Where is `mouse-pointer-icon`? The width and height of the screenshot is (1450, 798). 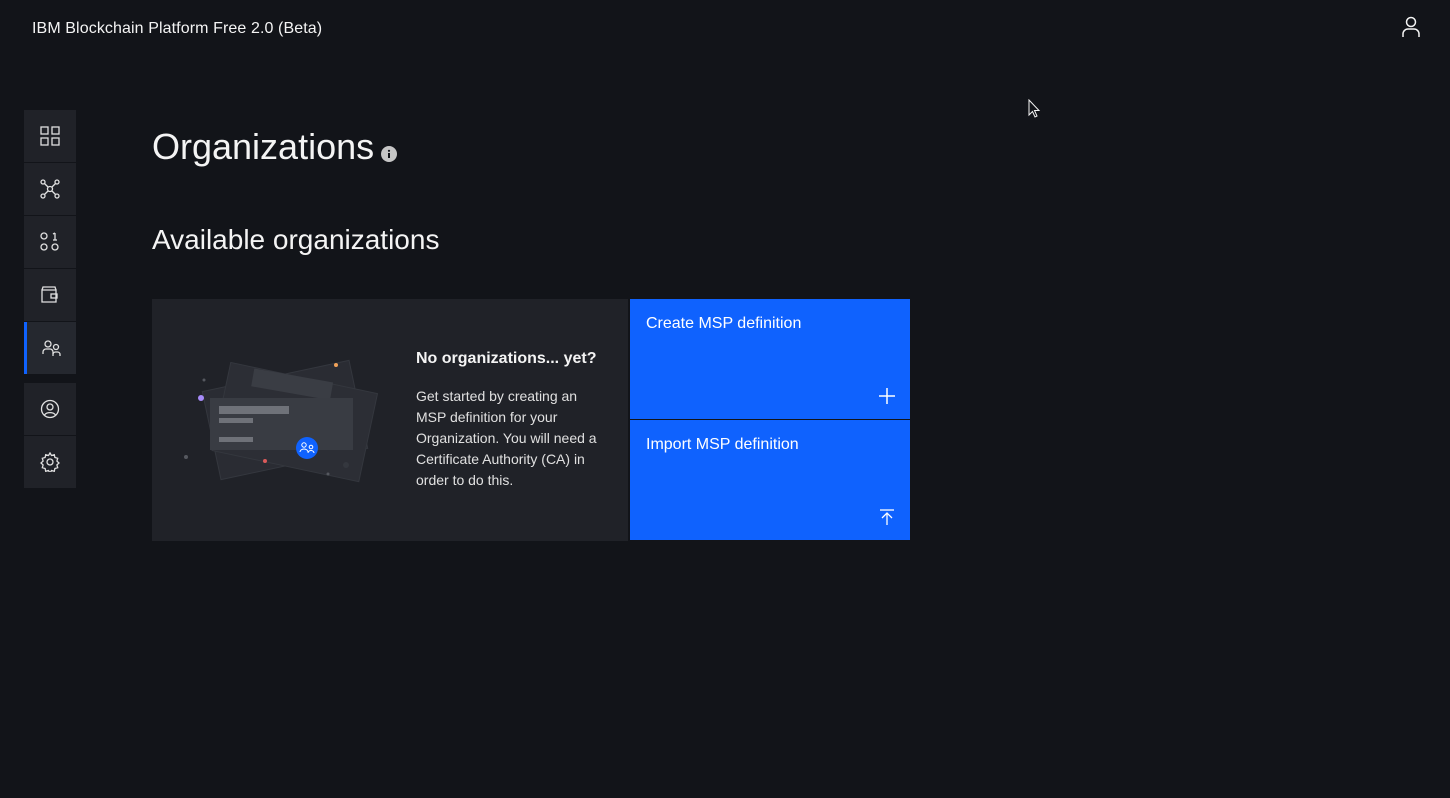 mouse-pointer-icon is located at coordinates (1034, 108).